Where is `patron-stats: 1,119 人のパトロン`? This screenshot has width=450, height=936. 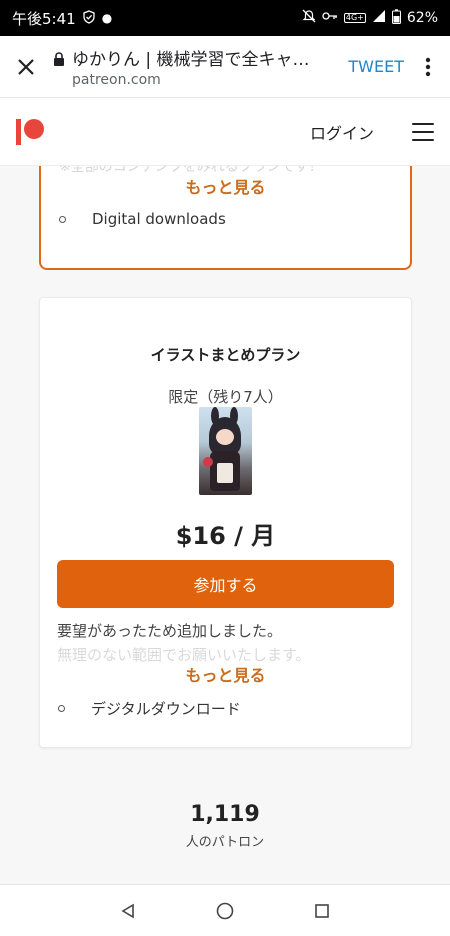
patron-stats: 1,119 人のパトロン is located at coordinates (225, 826).